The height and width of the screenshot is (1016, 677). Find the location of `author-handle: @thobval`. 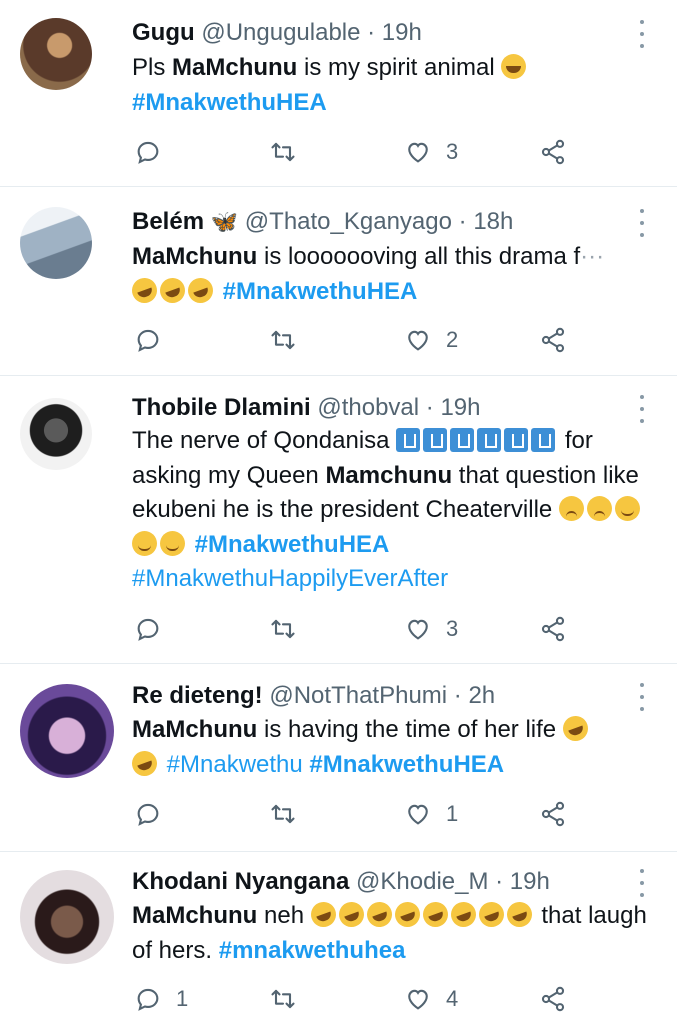

author-handle: @thobval is located at coordinates (368, 407).